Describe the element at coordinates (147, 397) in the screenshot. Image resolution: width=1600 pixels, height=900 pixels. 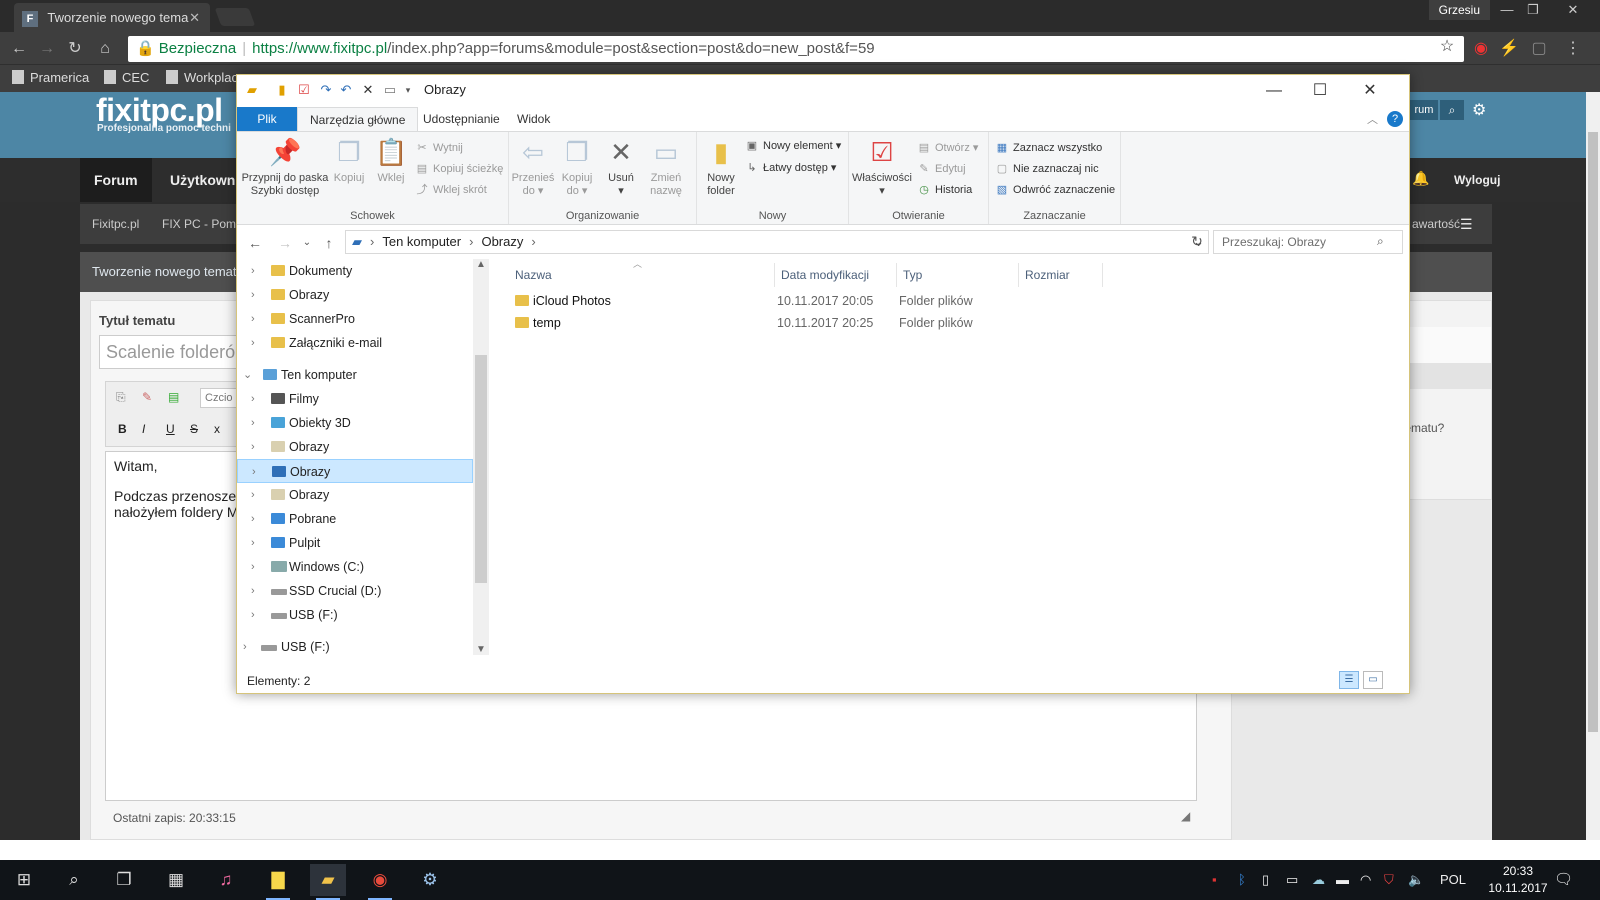
I see `eraser-icon: ✎` at that location.